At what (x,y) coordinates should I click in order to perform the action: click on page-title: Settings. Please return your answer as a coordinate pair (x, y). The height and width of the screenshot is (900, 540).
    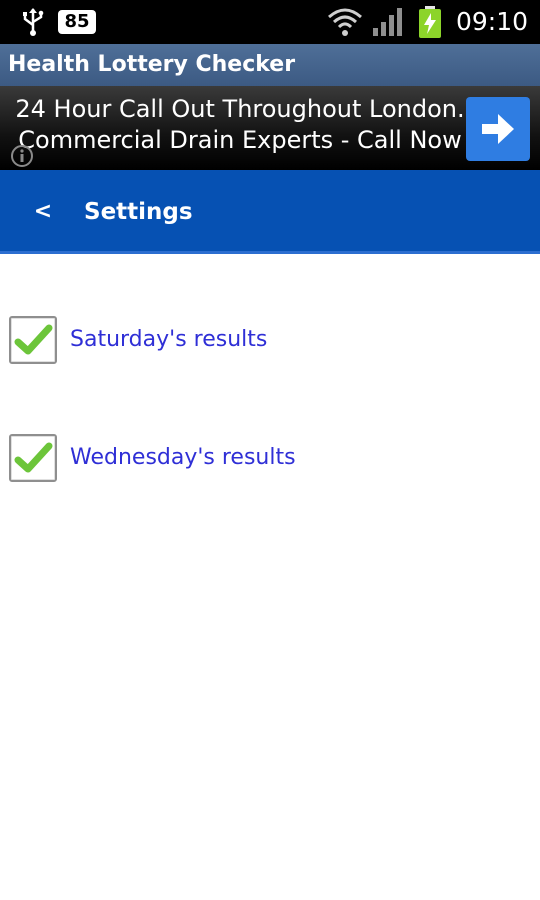
    Looking at the image, I should click on (138, 212).